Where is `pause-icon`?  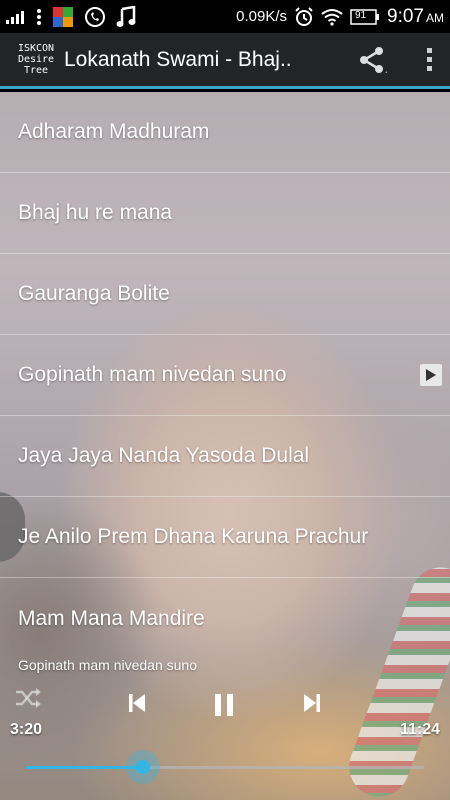 pause-icon is located at coordinates (224, 705).